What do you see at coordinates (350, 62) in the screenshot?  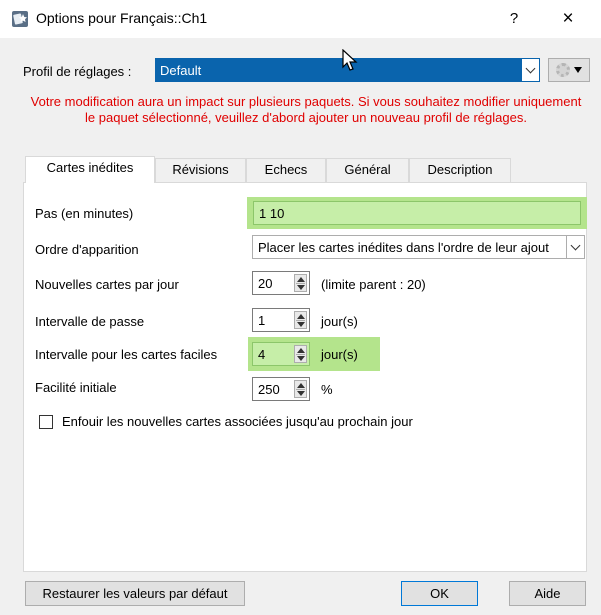 I see `mouse-cursor-icon` at bounding box center [350, 62].